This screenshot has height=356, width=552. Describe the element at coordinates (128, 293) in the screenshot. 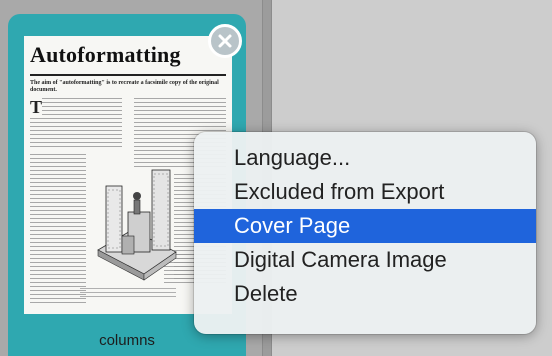

I see `illustration-caption` at that location.